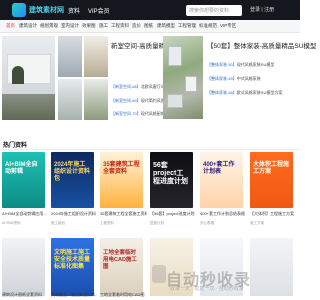  I want to click on featured-right-line: 【整体家装-48】欧式风格家装SU模型方案, so click(244, 93).